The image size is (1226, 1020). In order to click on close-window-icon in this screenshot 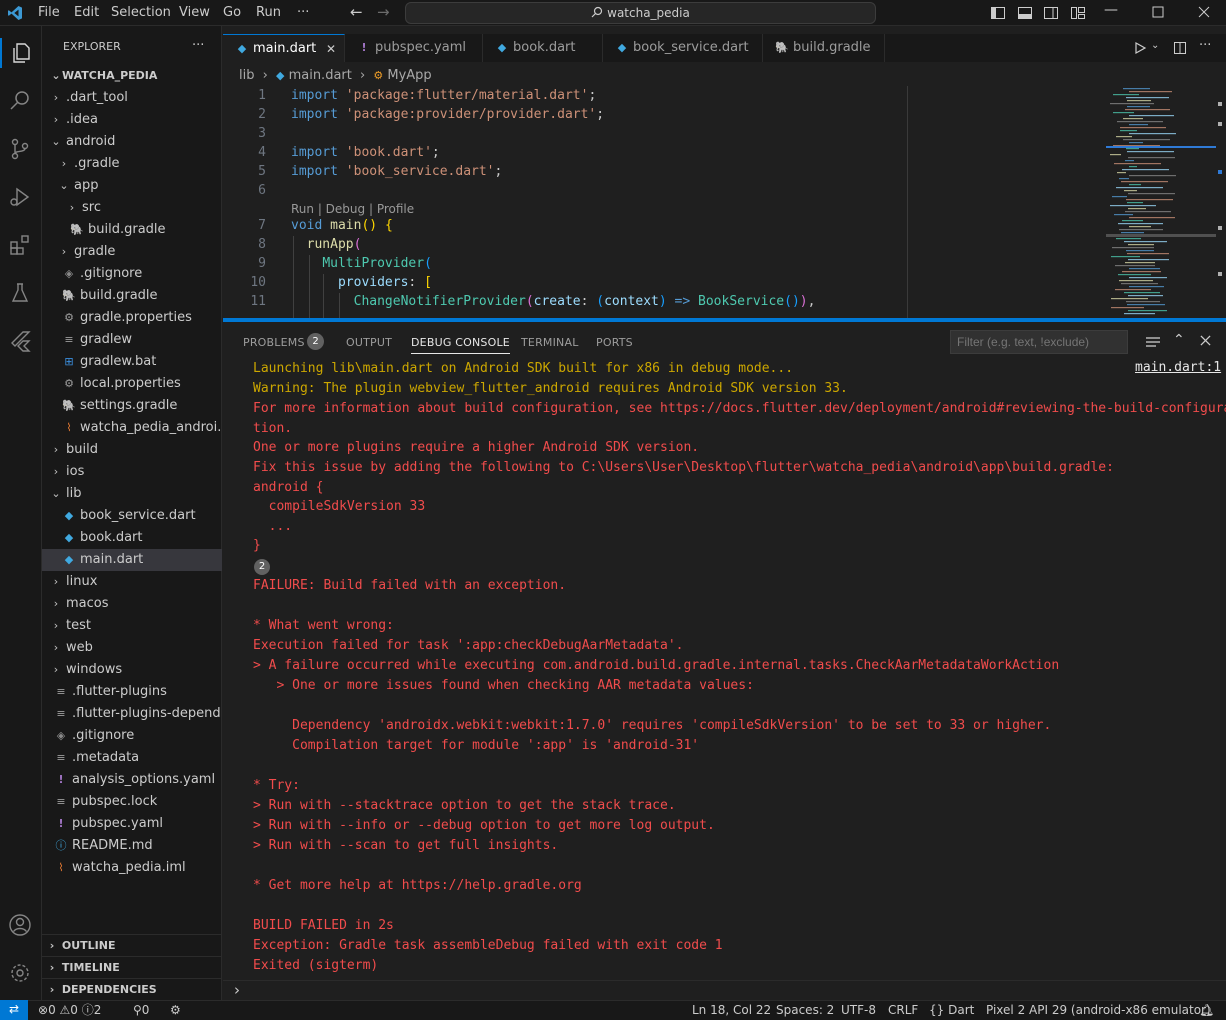, I will do `click(1204, 12)`.